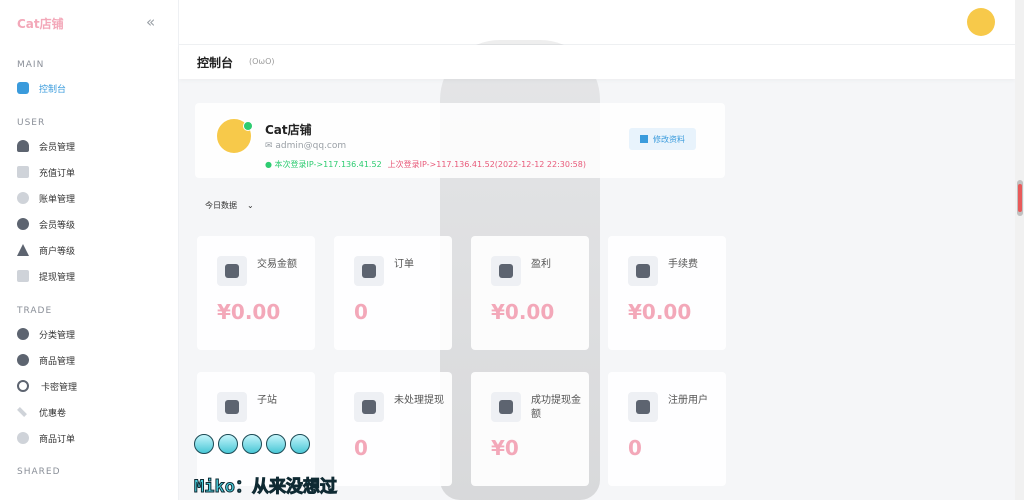 The height and width of the screenshot is (500, 1024). I want to click on product-icon, so click(23, 360).